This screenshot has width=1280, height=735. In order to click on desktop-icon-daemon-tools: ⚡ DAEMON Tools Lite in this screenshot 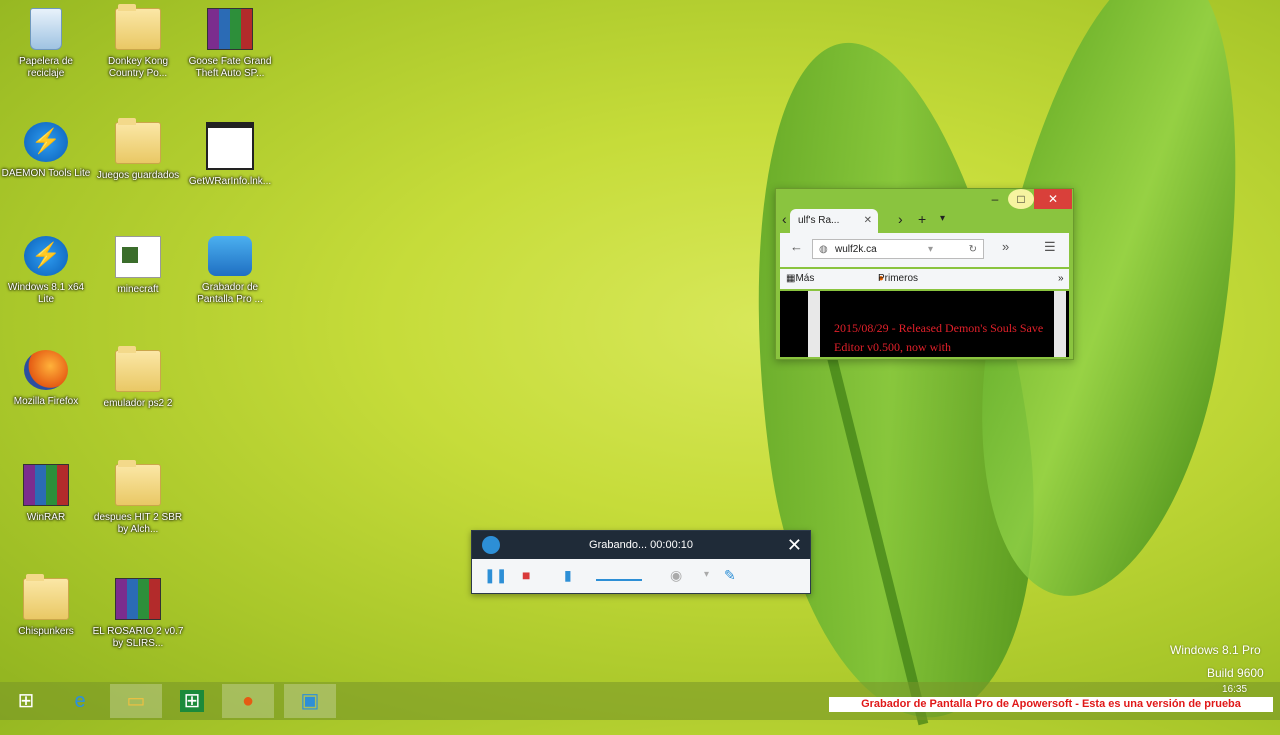, I will do `click(46, 151)`.